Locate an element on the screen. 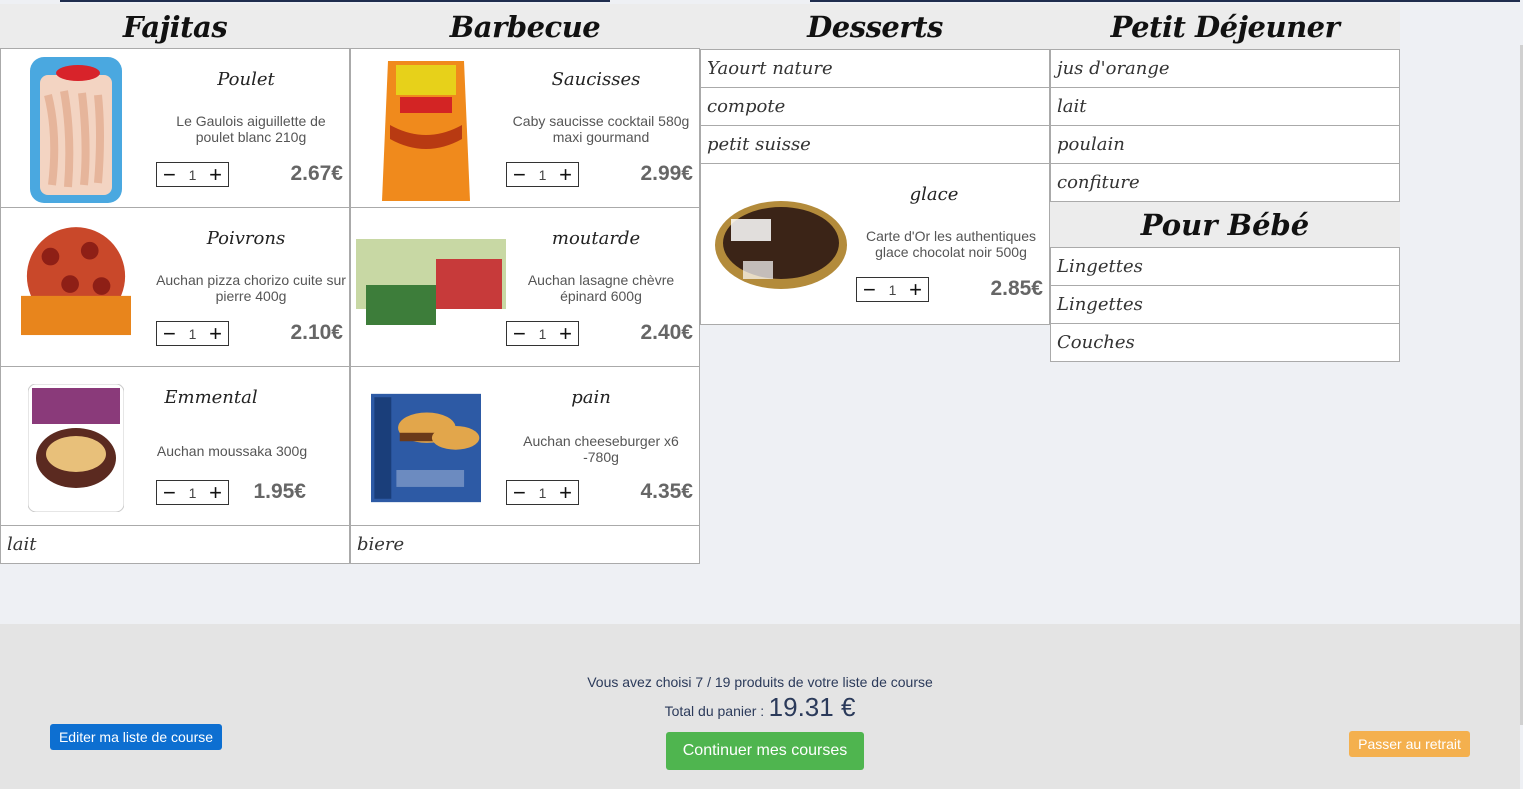 The image size is (1523, 789). checkout-button: Passer au retrait is located at coordinates (1409, 744).